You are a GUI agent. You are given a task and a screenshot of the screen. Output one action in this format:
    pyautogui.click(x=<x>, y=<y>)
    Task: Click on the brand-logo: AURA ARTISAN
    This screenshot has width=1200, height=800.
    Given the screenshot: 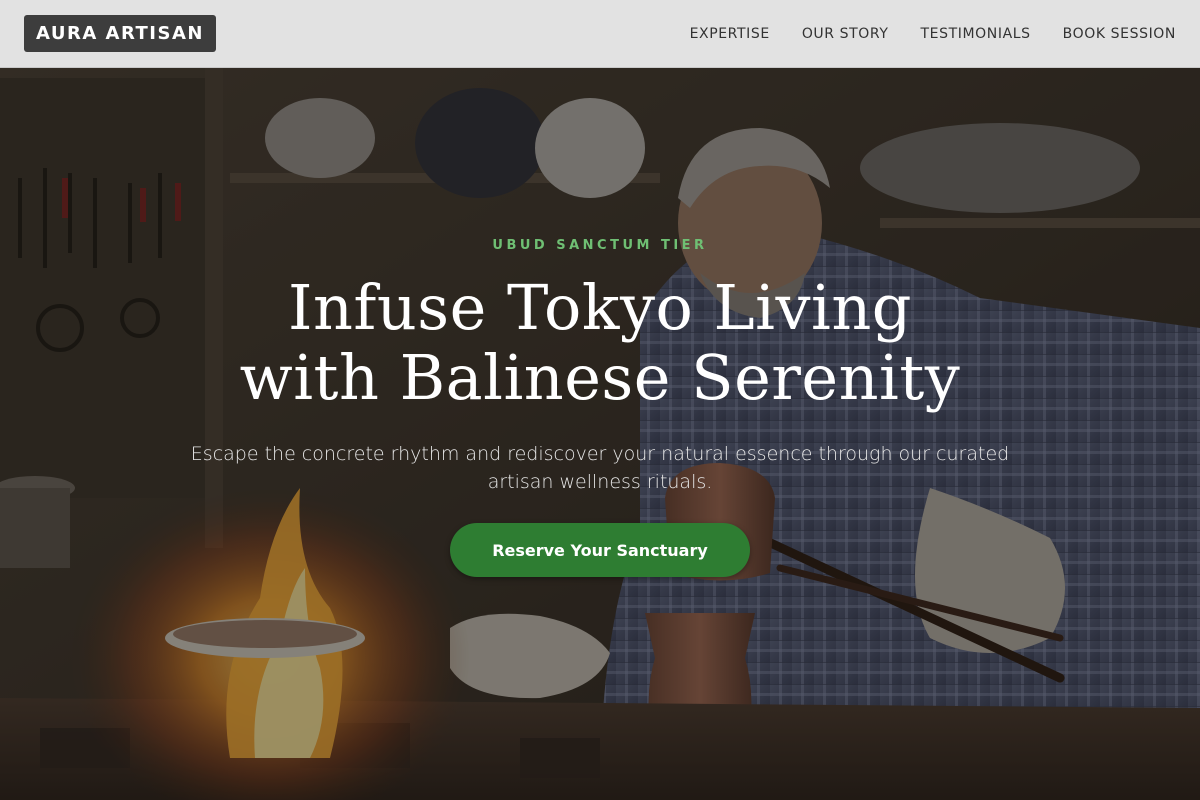 What is the action you would take?
    pyautogui.click(x=120, y=33)
    